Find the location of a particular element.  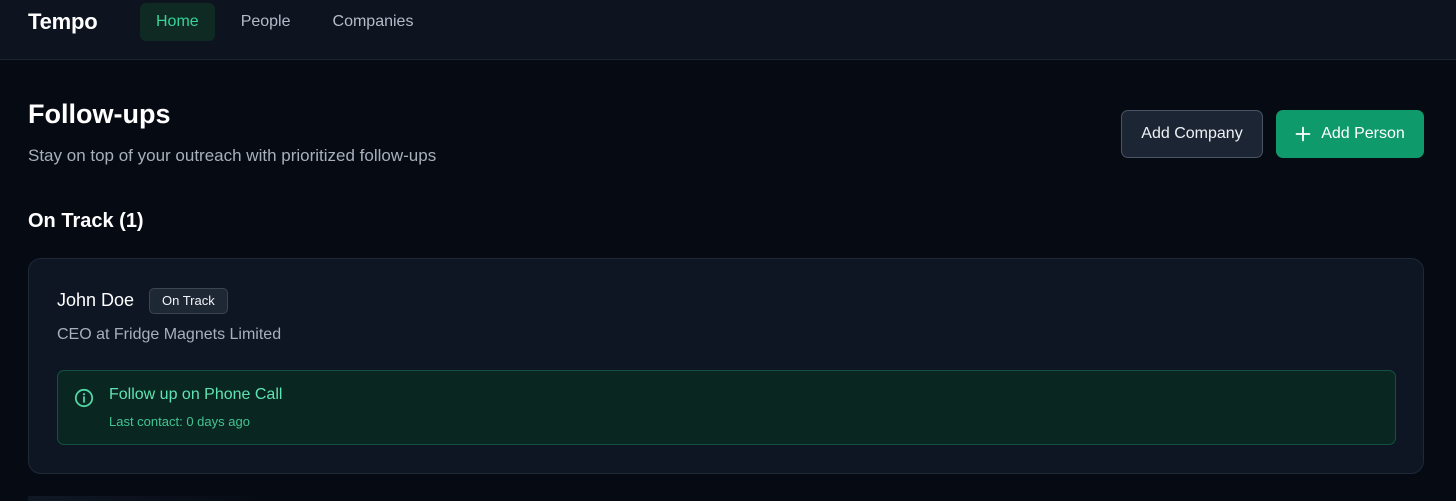

followup-title: Follow up on Phone Call is located at coordinates (196, 394).